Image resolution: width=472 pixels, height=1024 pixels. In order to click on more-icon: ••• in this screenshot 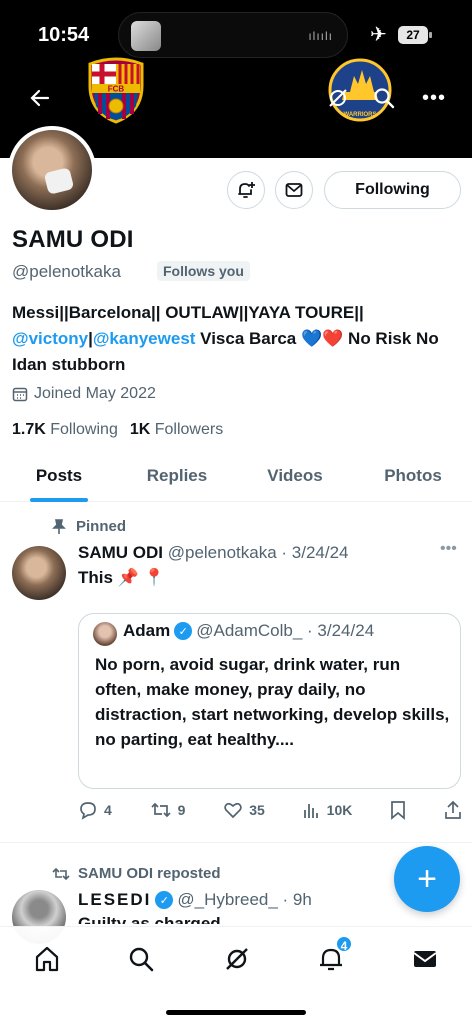, I will do `click(433, 97)`.